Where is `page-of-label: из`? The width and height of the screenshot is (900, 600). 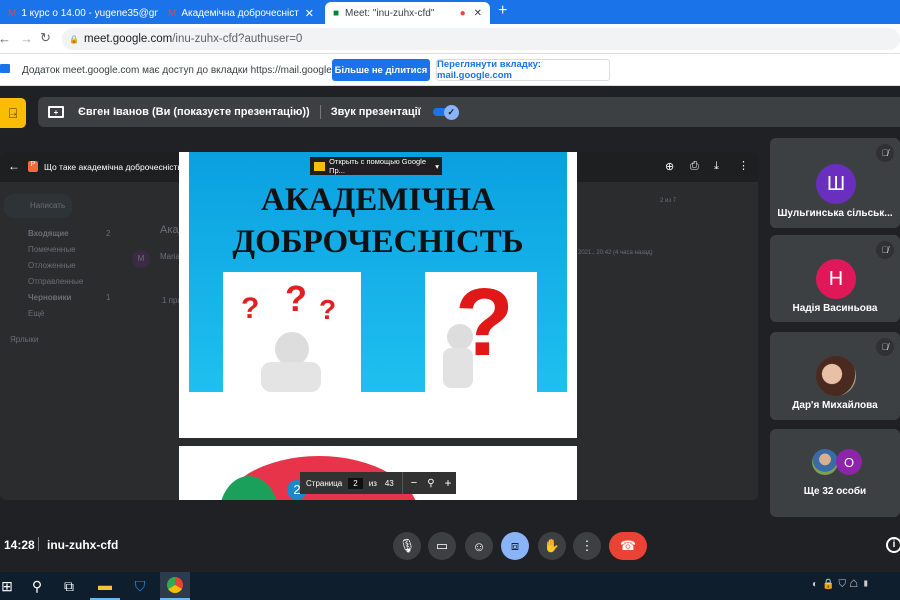
page-of-label: из is located at coordinates (372, 483).